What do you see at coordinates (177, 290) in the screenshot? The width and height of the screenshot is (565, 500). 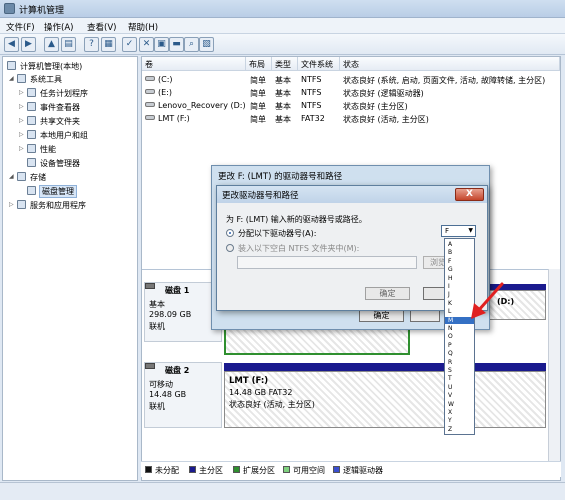 I see `disk1-name: 磁盘 1` at bounding box center [177, 290].